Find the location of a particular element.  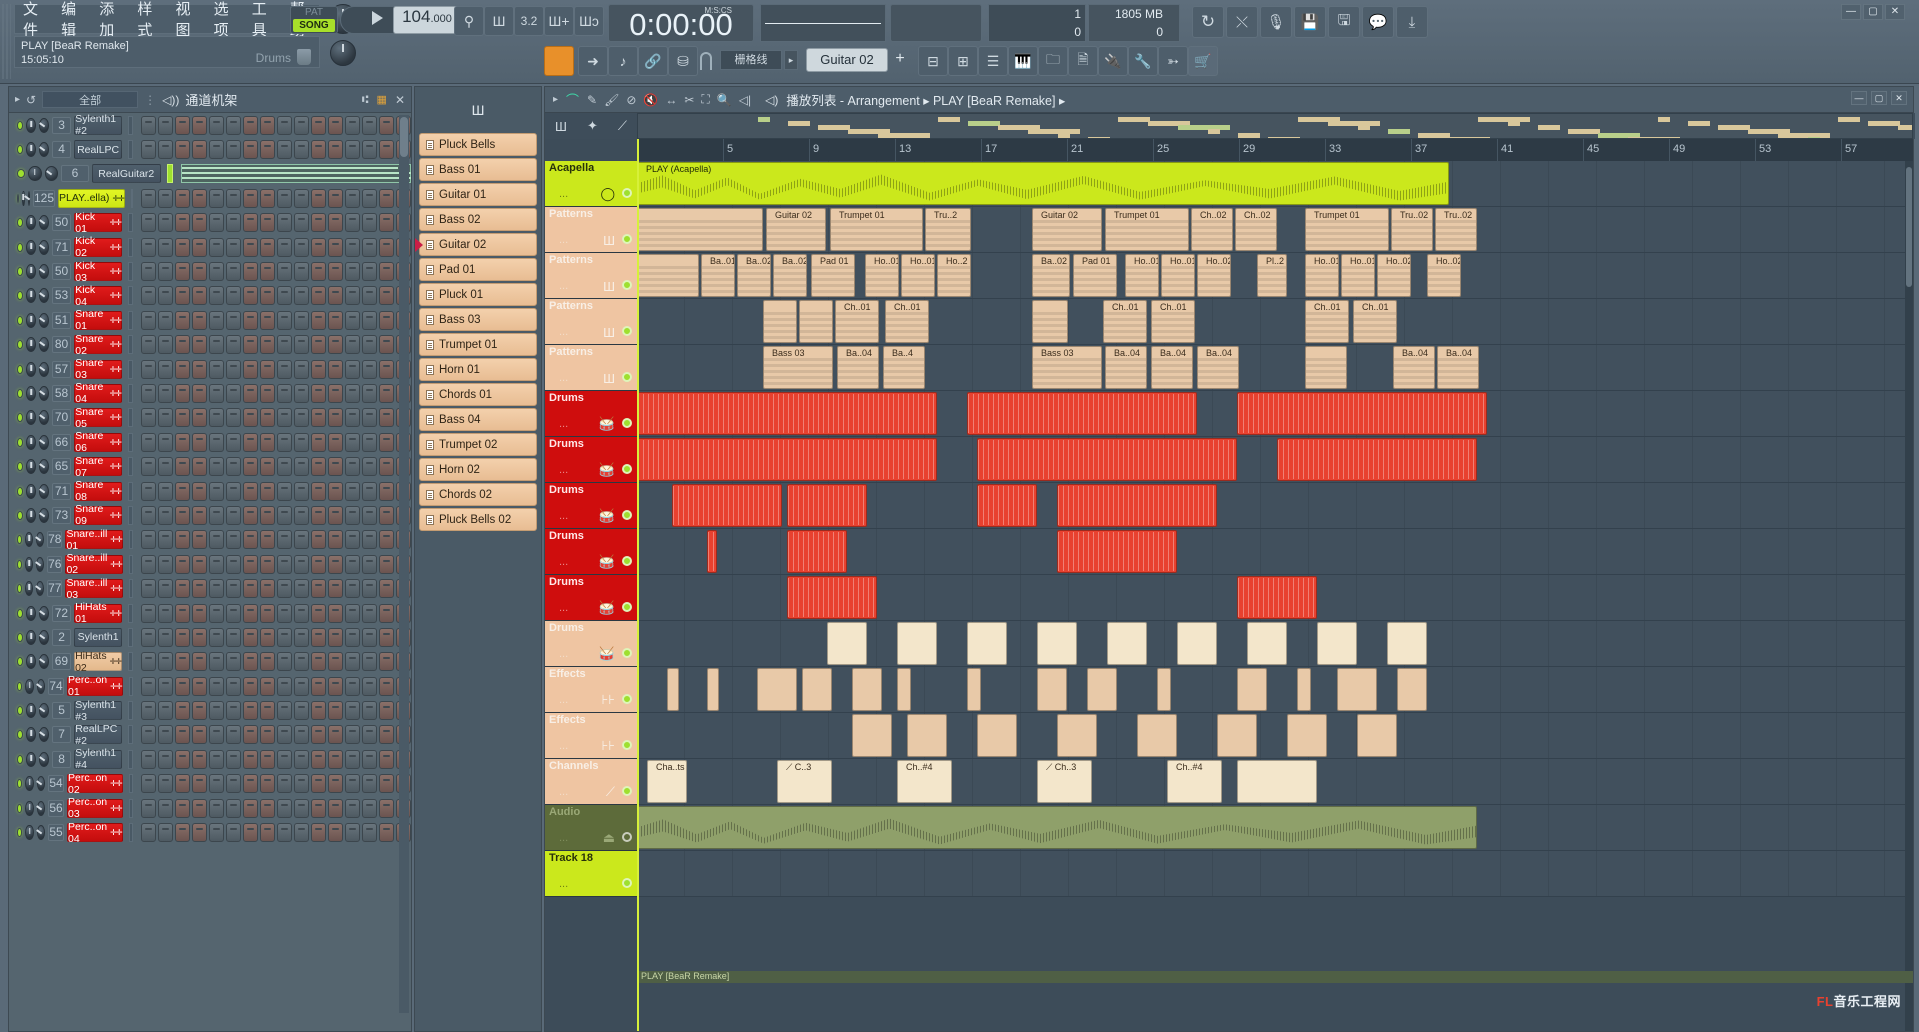

channel-row: 50 Kick 01 ✛✛ is located at coordinates (210, 223).